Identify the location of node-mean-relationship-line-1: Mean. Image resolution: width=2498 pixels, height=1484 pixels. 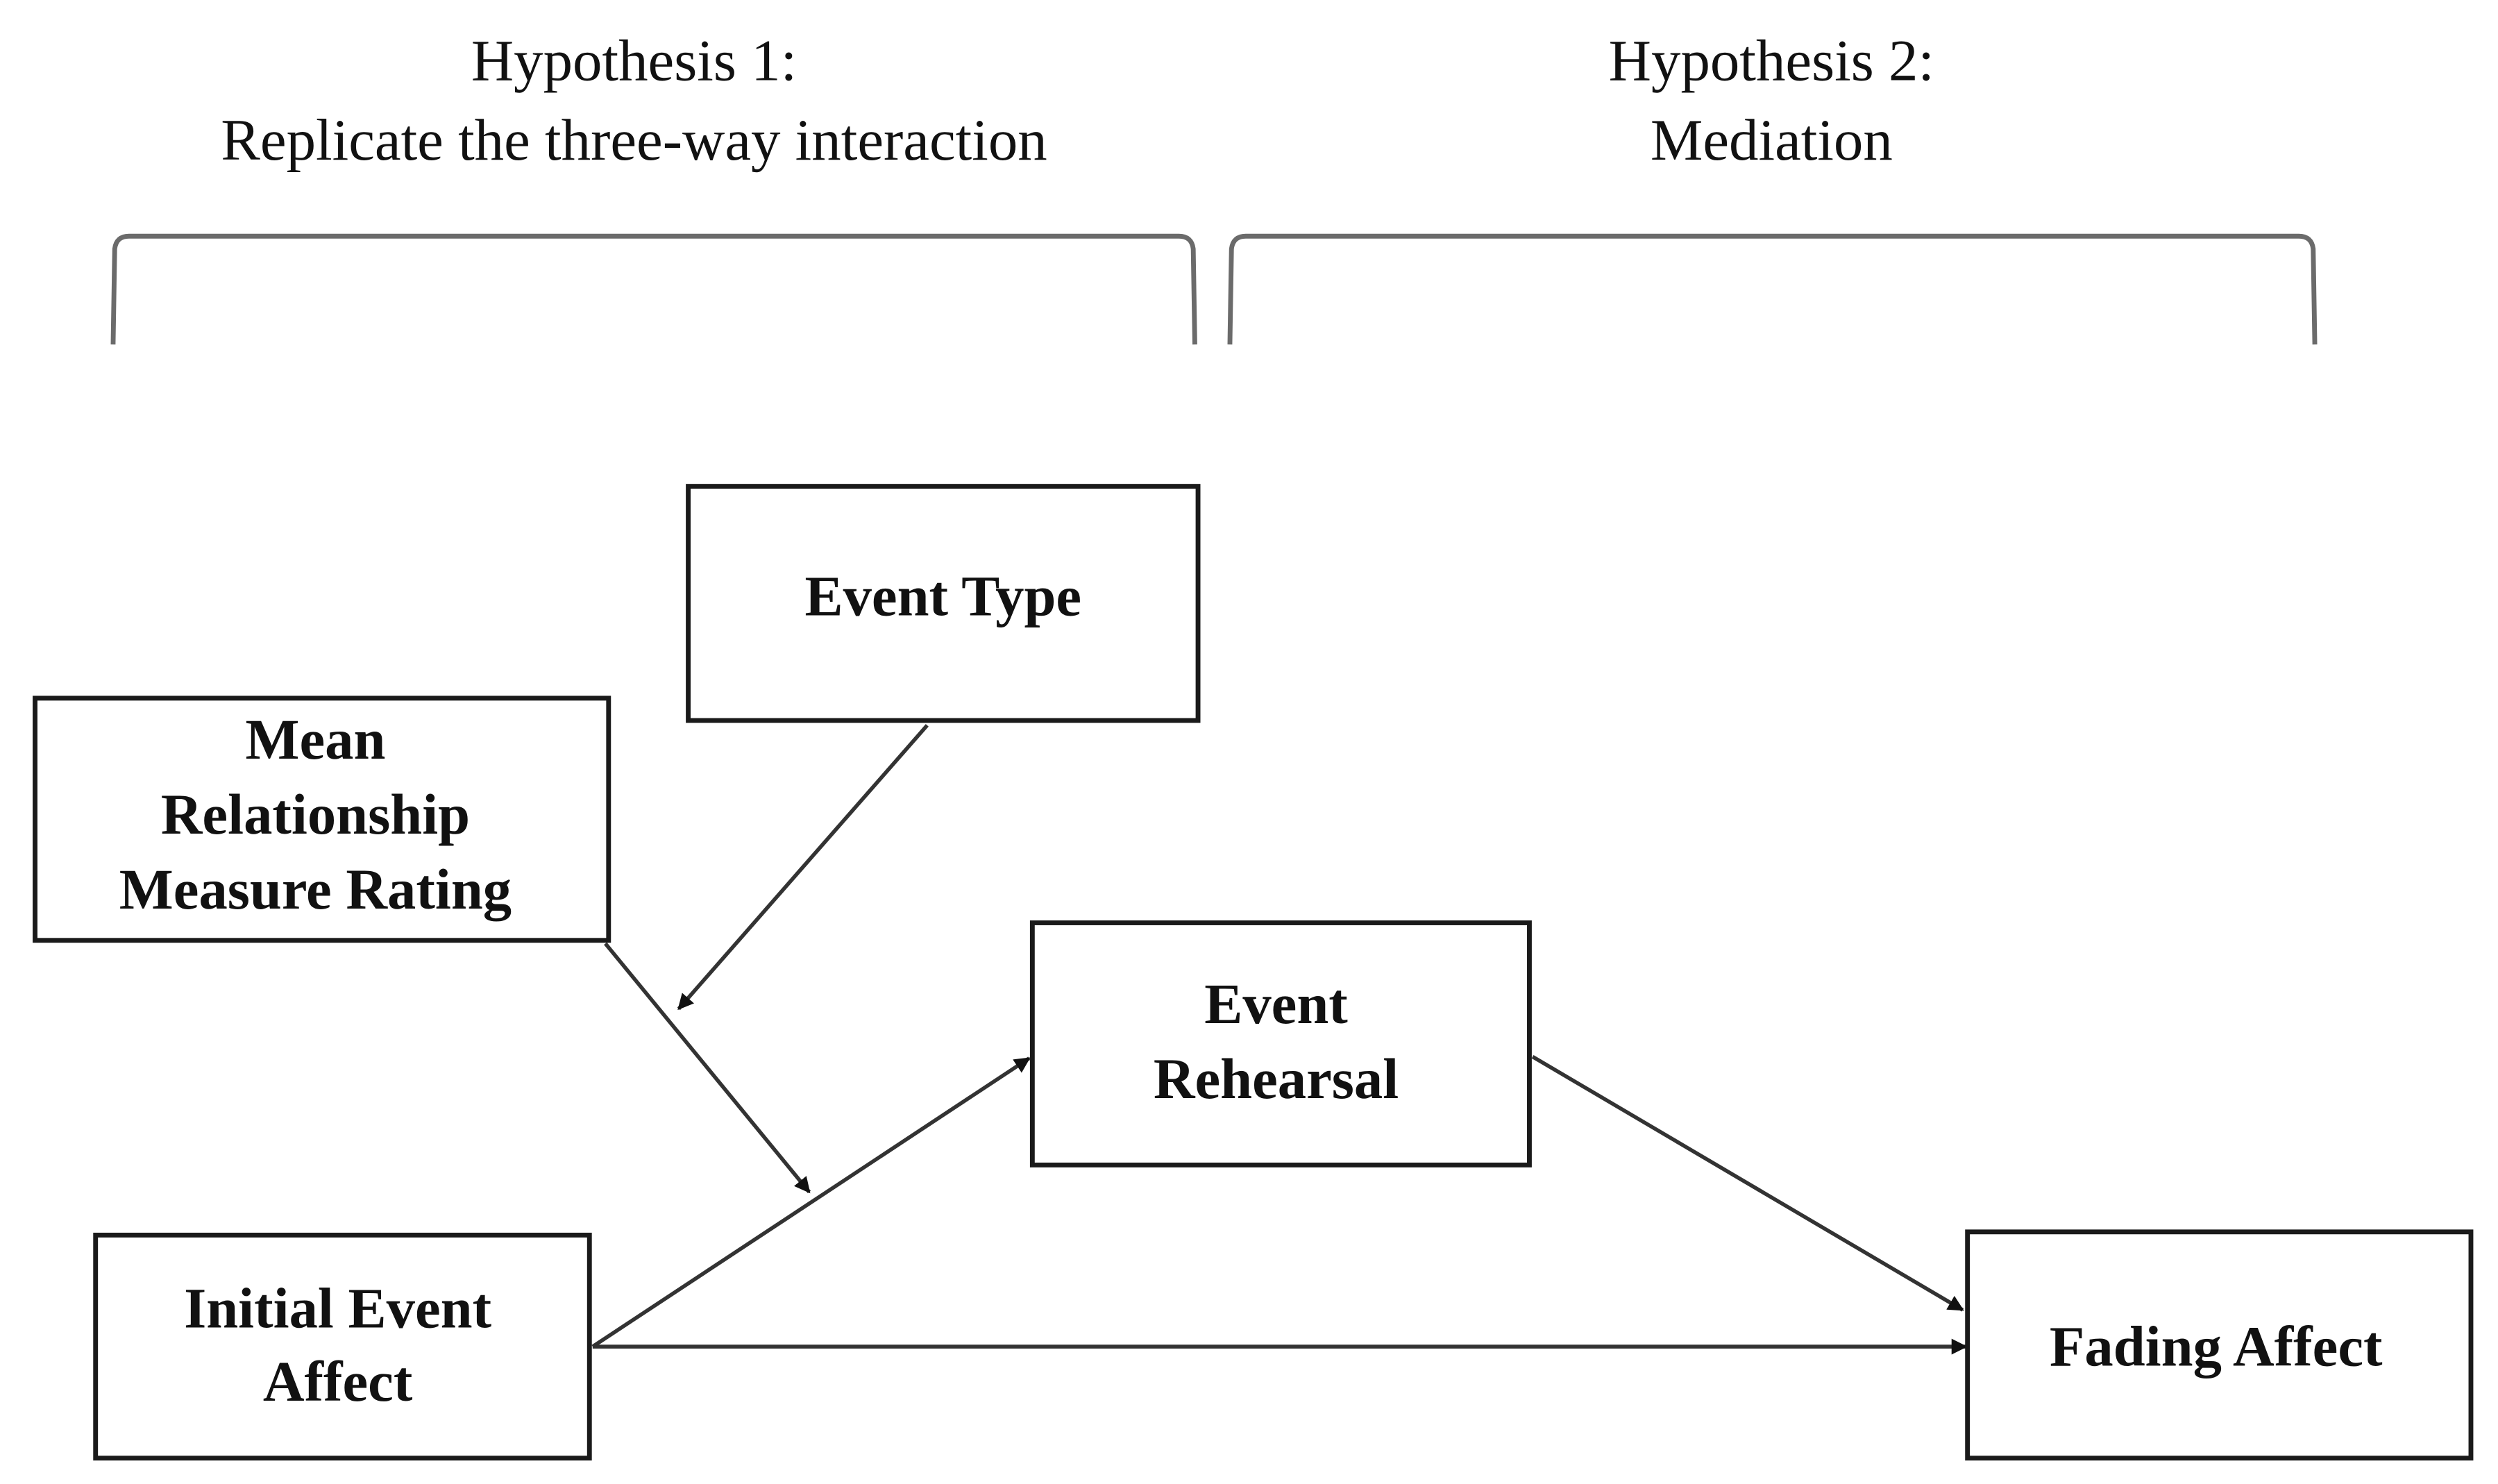
(315, 739).